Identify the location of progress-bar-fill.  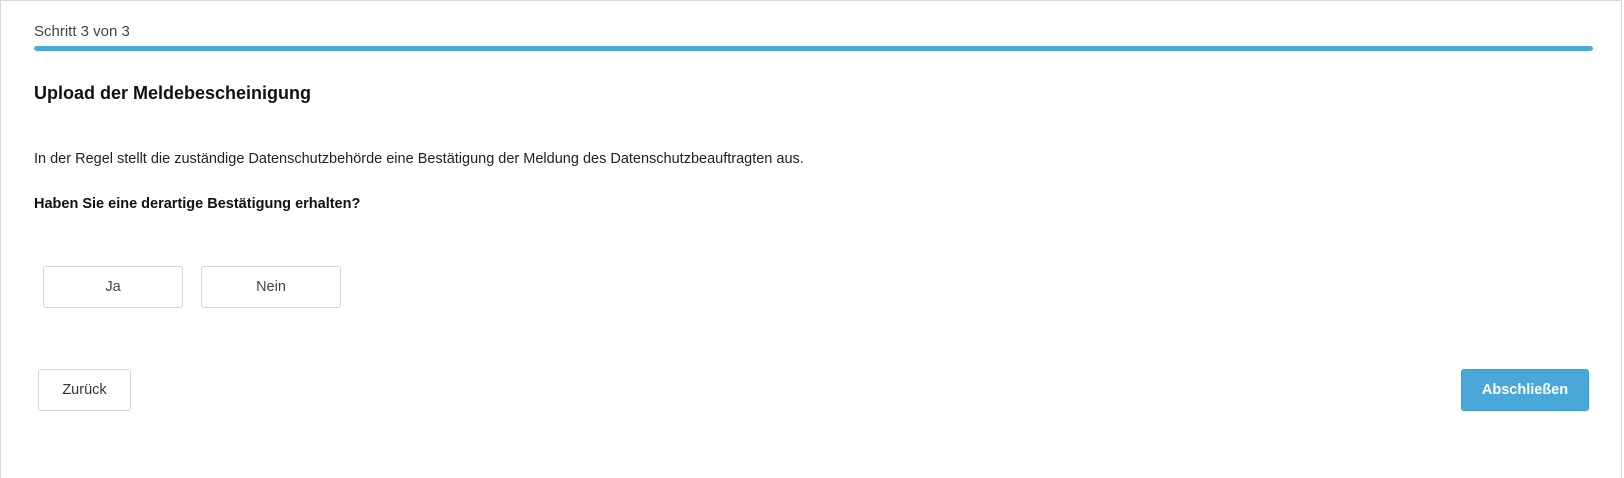
(813, 48).